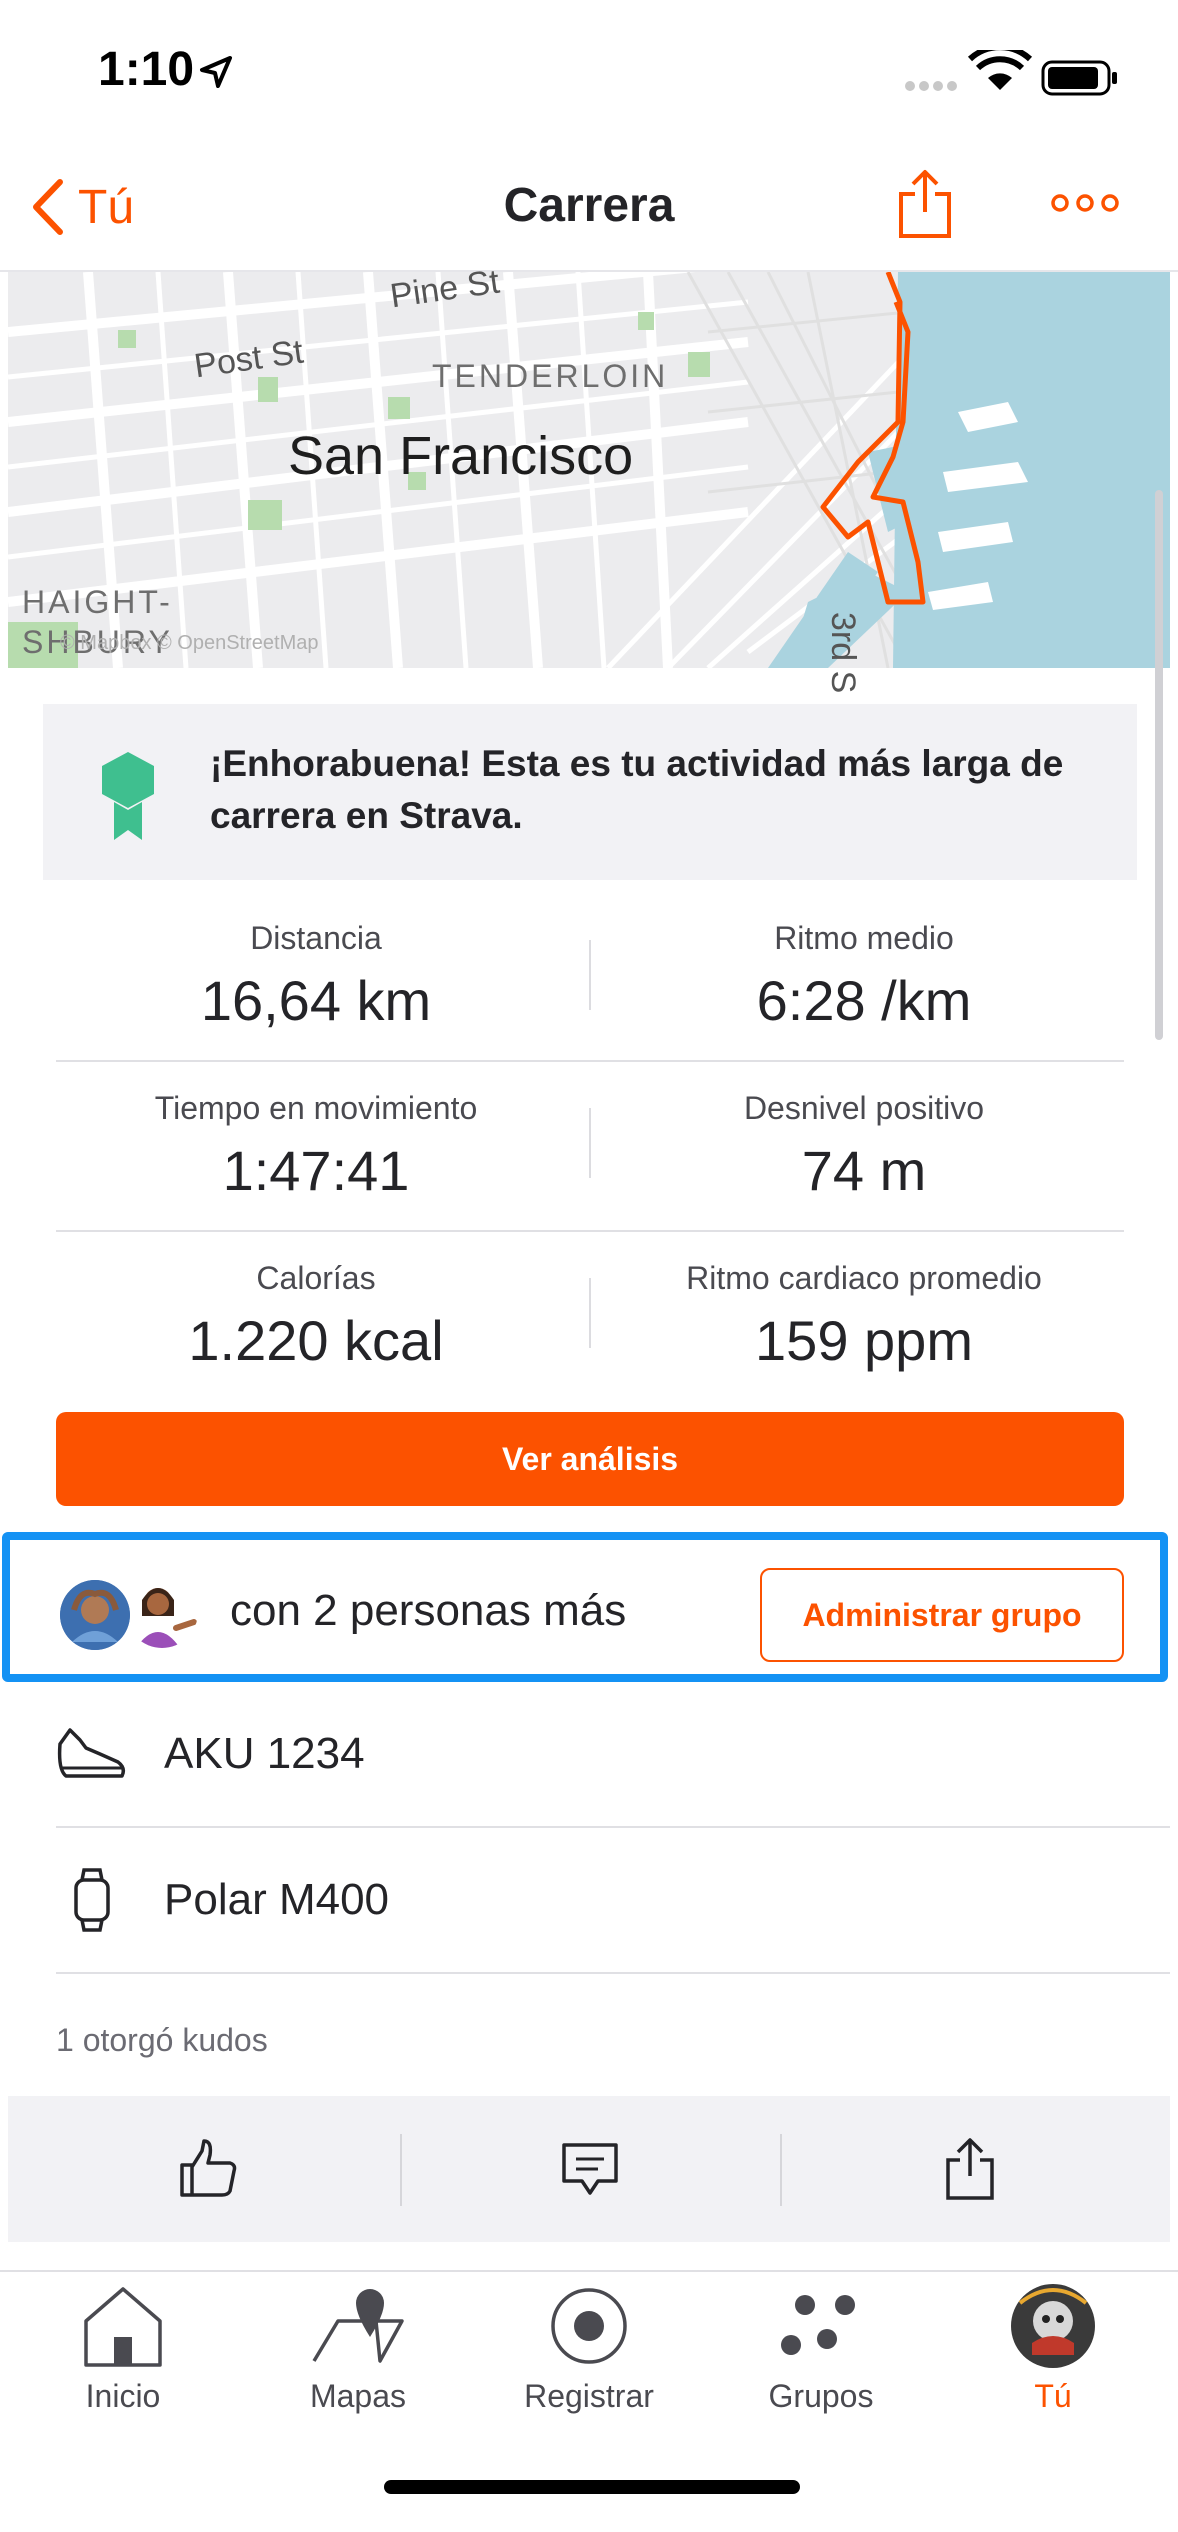  What do you see at coordinates (864, 938) in the screenshot?
I see `stat-label: Ritmo medio` at bounding box center [864, 938].